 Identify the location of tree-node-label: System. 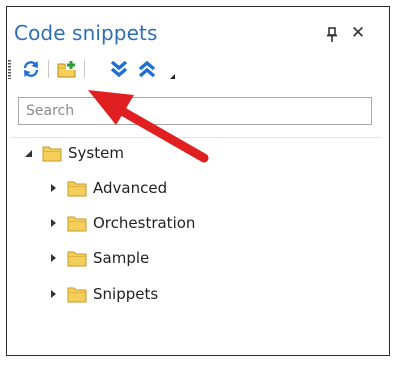
(96, 153).